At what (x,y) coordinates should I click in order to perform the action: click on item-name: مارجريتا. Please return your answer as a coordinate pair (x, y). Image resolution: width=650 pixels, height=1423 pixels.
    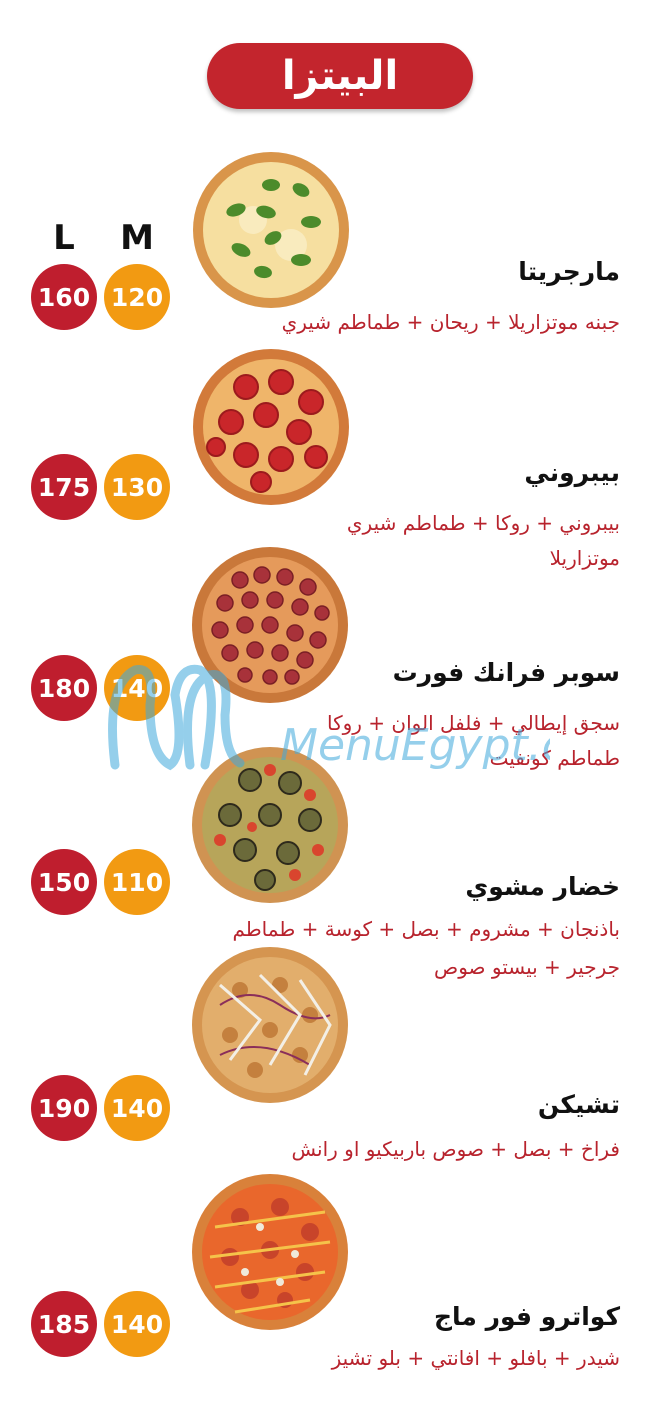
    Looking at the image, I should click on (569, 271).